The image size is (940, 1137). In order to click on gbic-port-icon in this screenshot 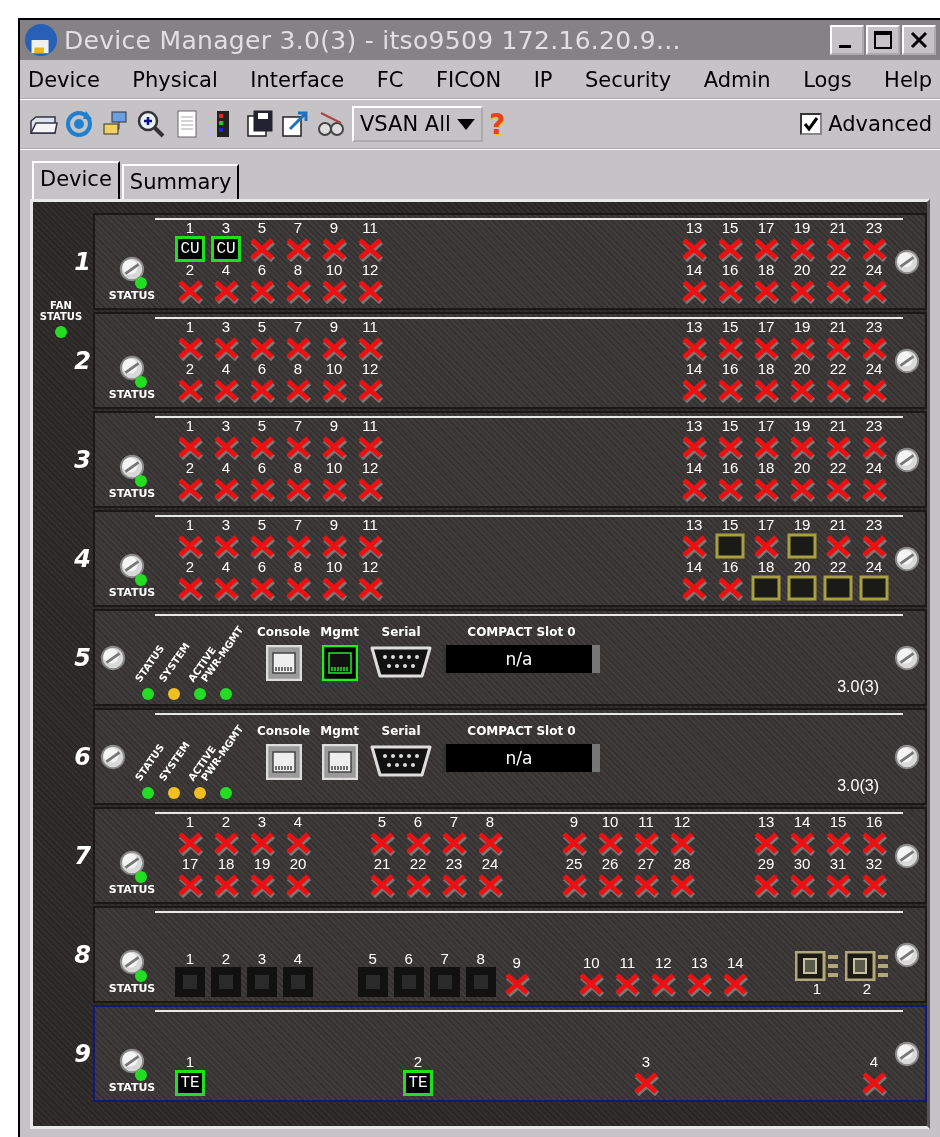, I will do `click(866, 966)`.